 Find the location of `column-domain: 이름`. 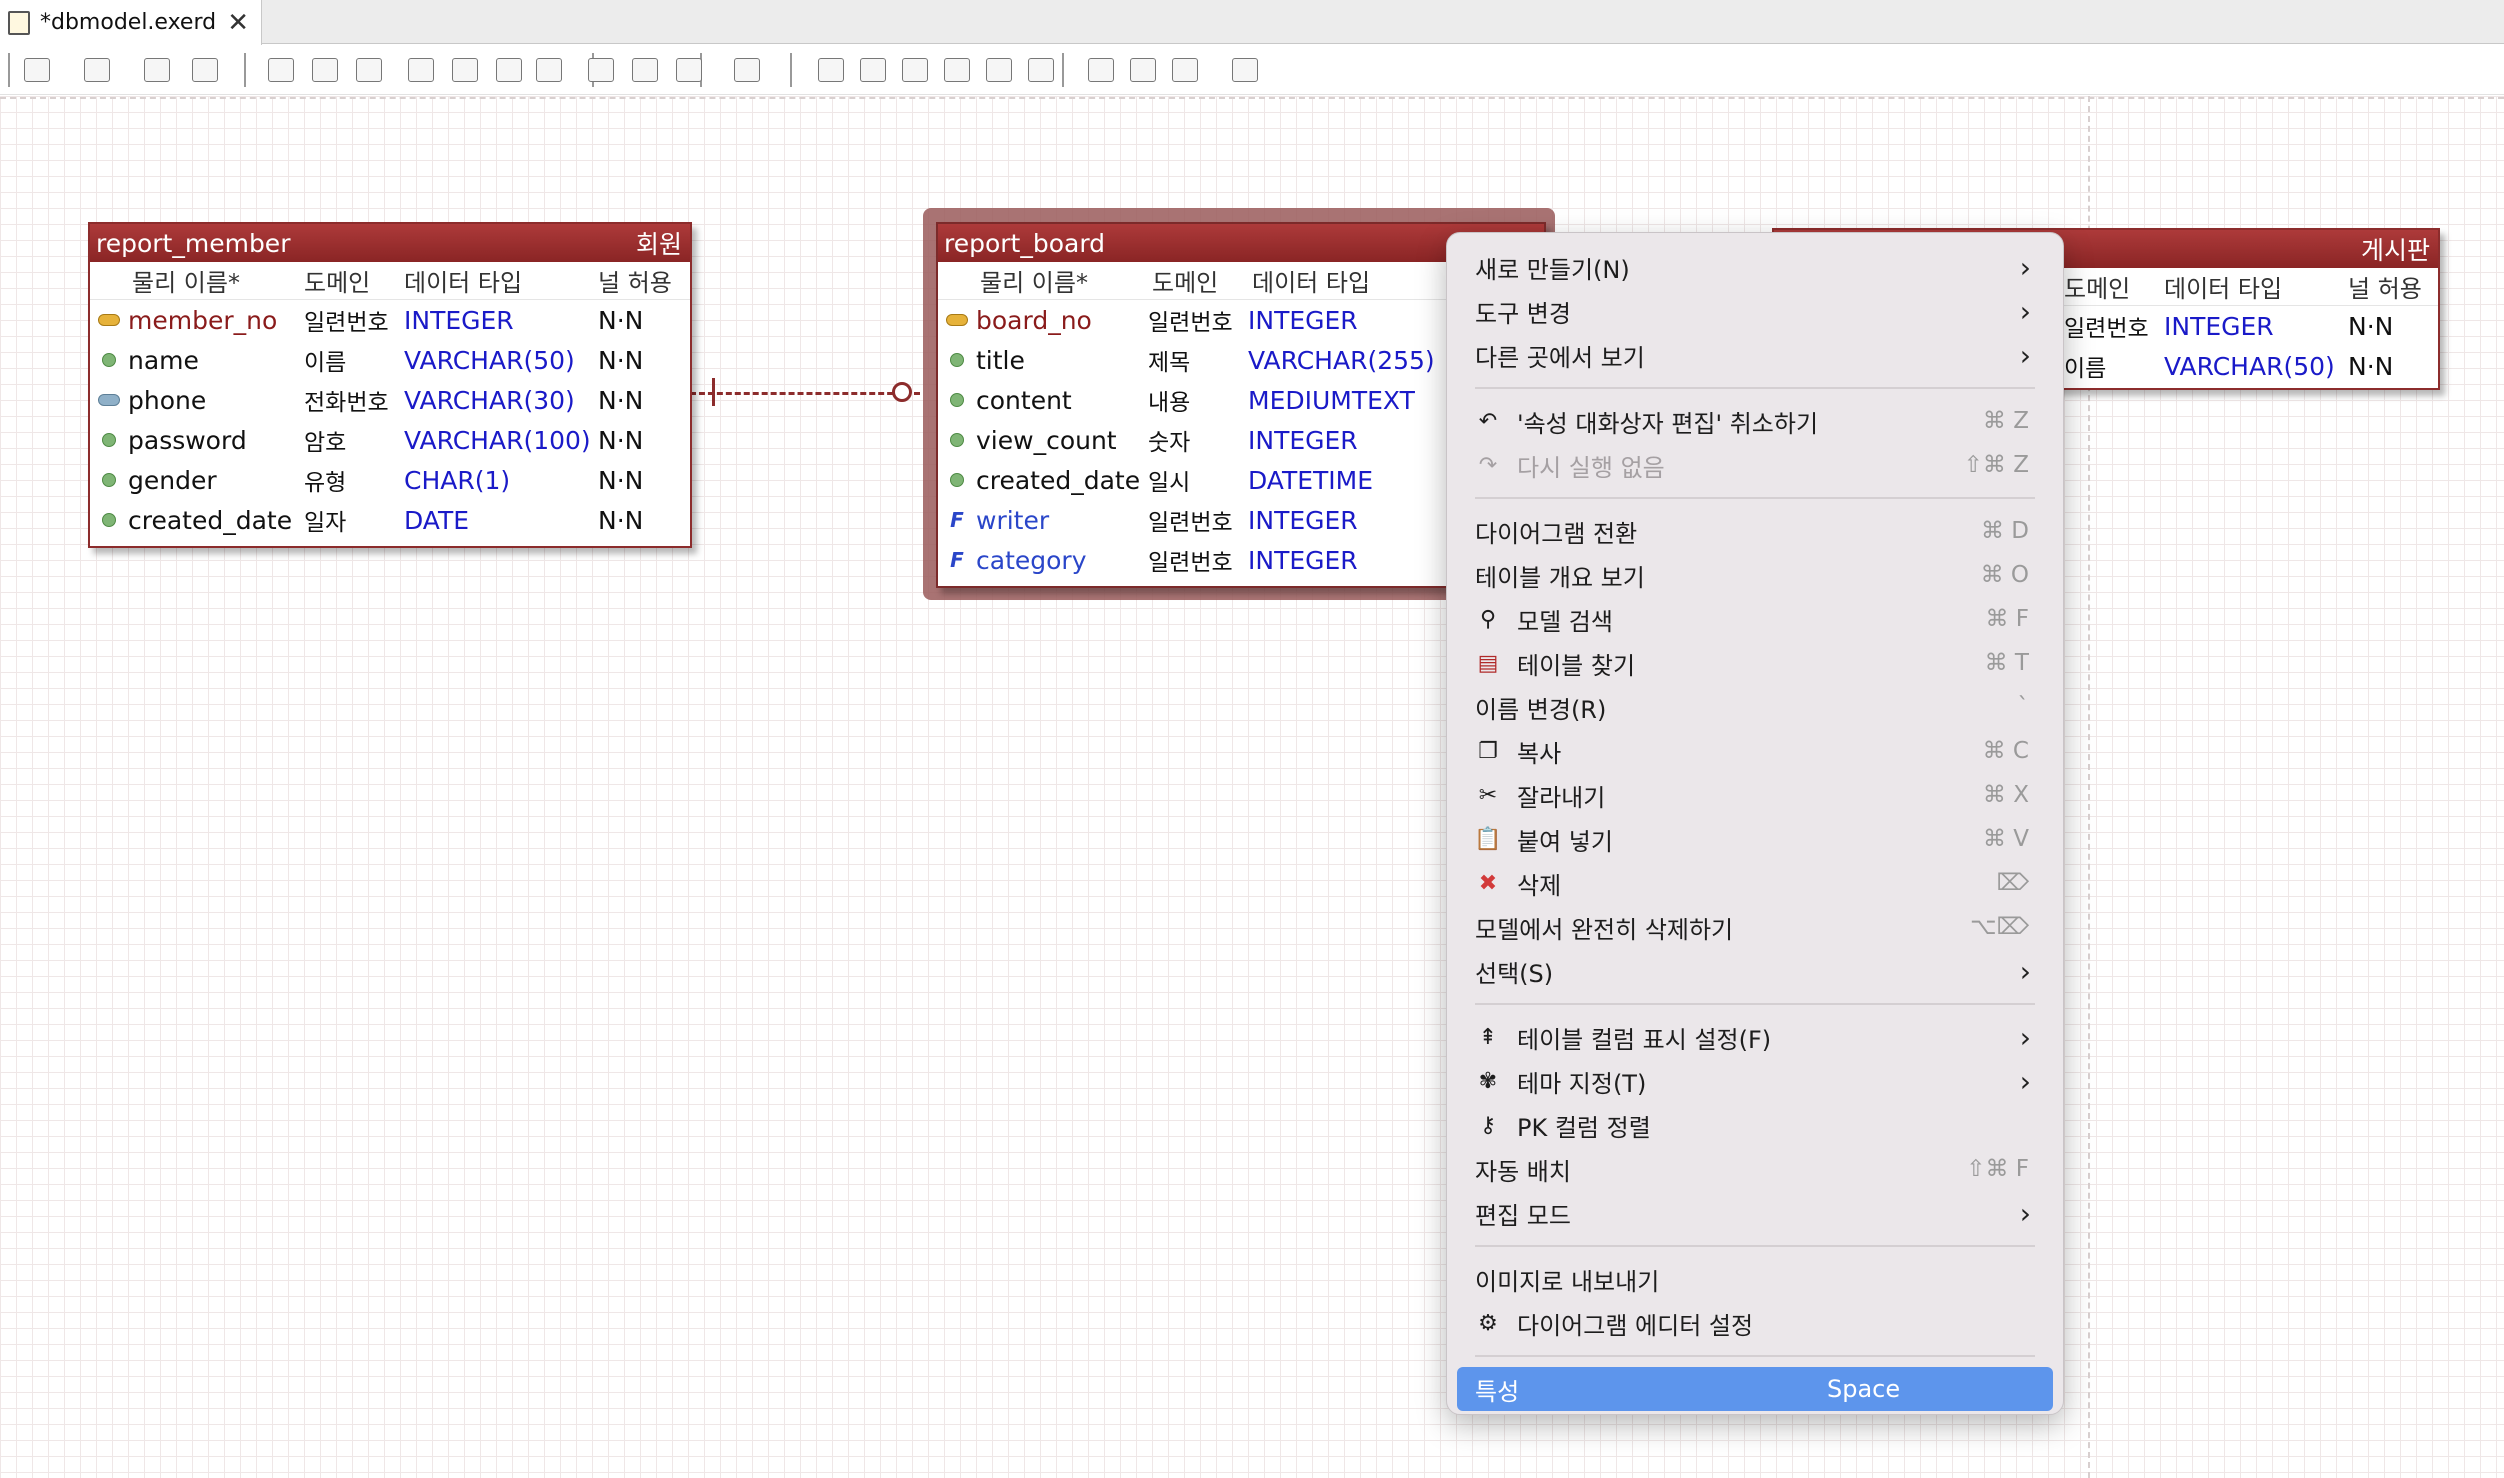

column-domain: 이름 is located at coordinates (2085, 369).